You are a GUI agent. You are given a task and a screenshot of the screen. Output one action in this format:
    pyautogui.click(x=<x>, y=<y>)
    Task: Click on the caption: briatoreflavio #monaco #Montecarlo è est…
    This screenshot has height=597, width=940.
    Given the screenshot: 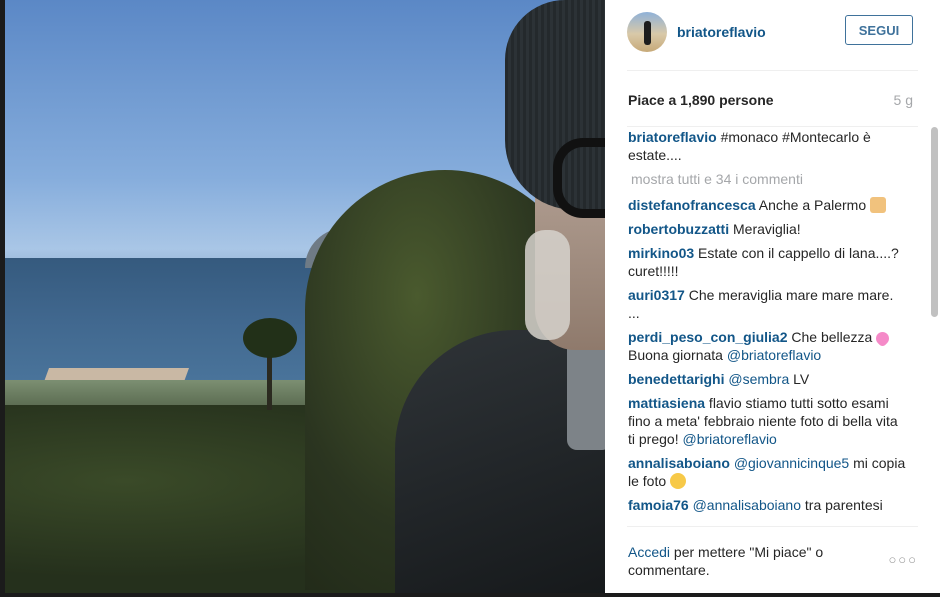 What is the action you would take?
    pyautogui.click(x=768, y=146)
    